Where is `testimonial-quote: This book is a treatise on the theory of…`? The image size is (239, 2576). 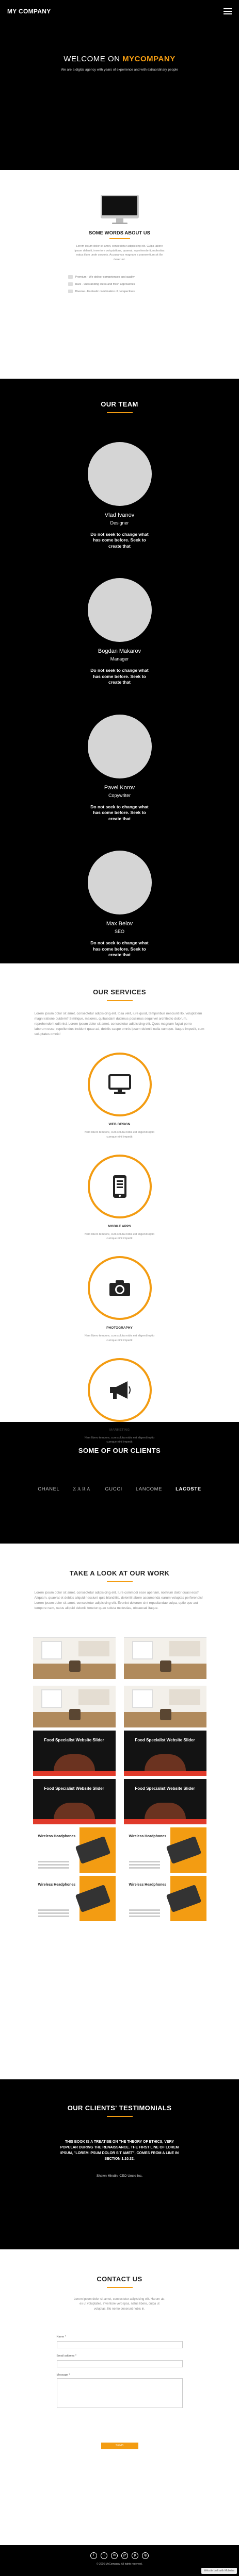
testimonial-quote: This book is a treatise on the theory of… is located at coordinates (120, 2150).